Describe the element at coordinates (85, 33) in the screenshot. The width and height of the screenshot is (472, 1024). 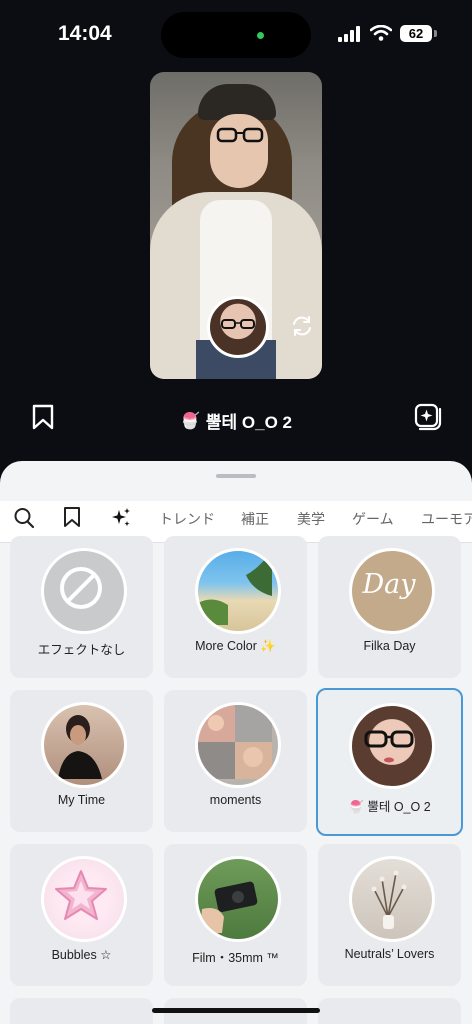
I see `status-time: 14:04` at that location.